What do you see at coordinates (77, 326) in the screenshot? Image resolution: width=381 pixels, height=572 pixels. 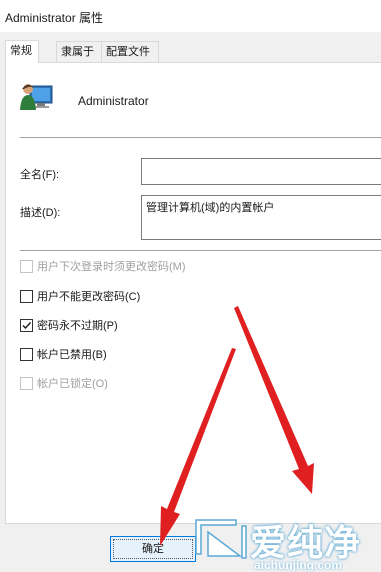 I see `checkbox-label: 密码永不过期(P)` at bounding box center [77, 326].